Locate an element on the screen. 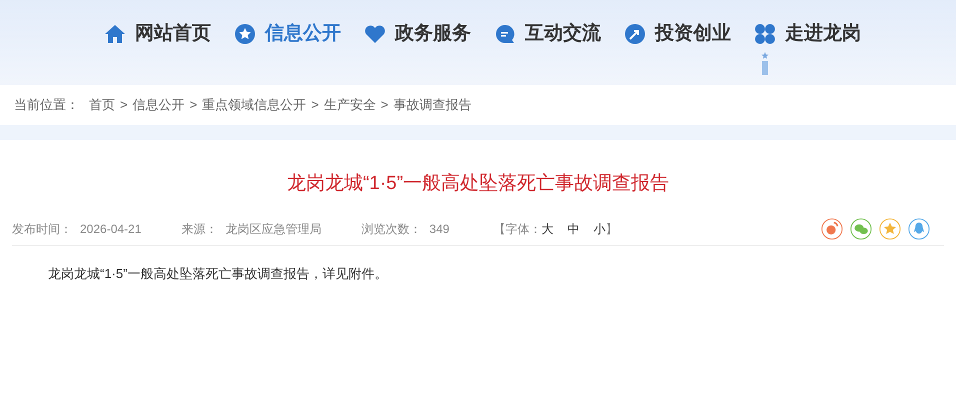 The height and width of the screenshot is (400, 956). meta-label: 发布时间： is located at coordinates (42, 229).